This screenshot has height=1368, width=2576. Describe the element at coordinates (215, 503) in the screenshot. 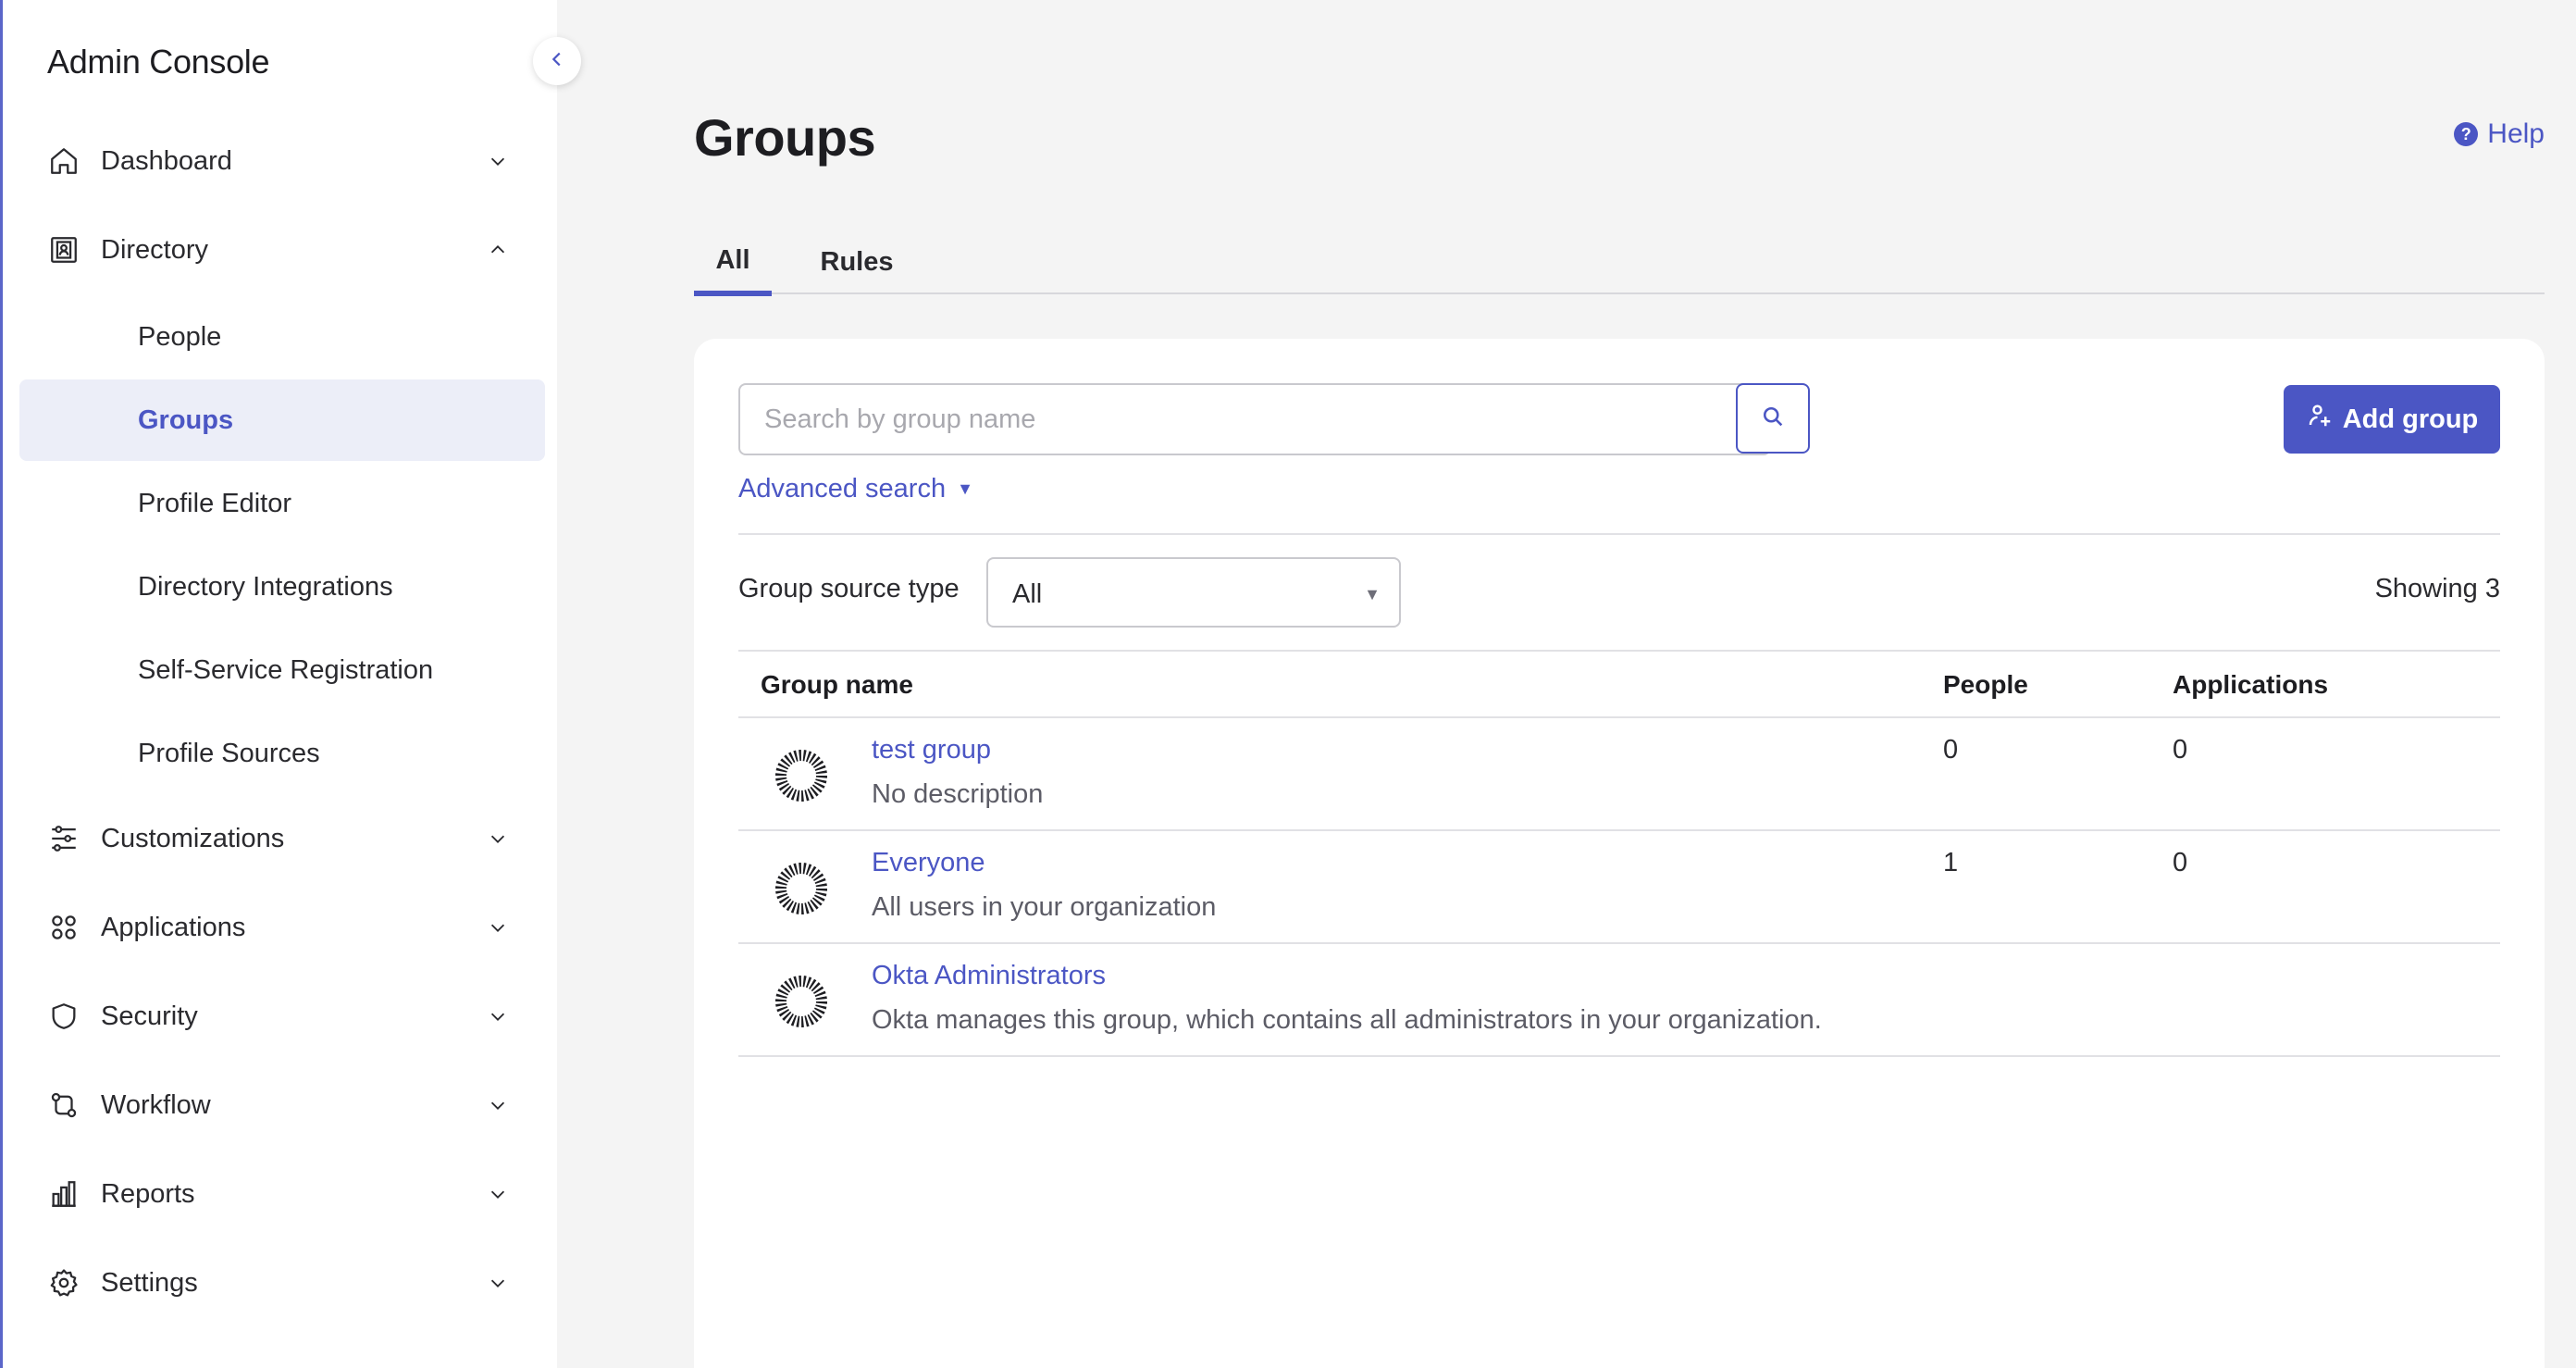

I see `sidebar-item-label: Profile Editor` at that location.